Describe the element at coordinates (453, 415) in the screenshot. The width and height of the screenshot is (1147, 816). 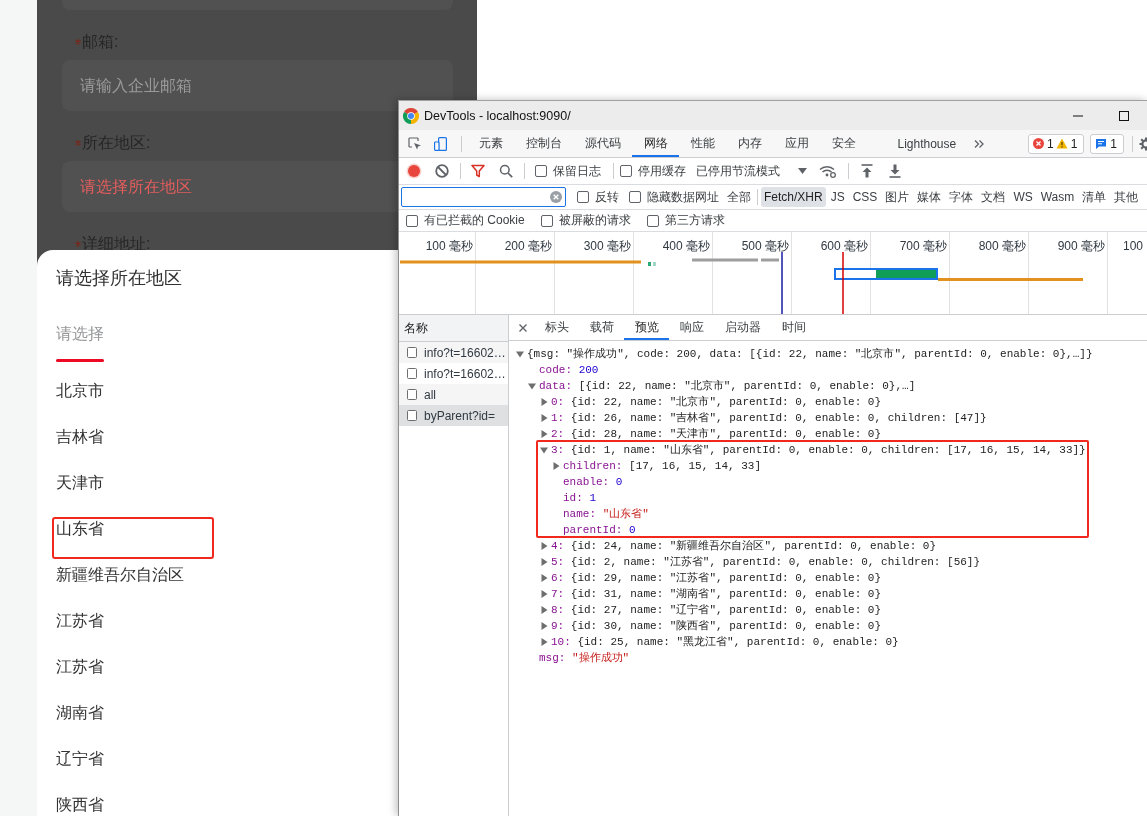
I see `request-row: byParent?id=` at that location.